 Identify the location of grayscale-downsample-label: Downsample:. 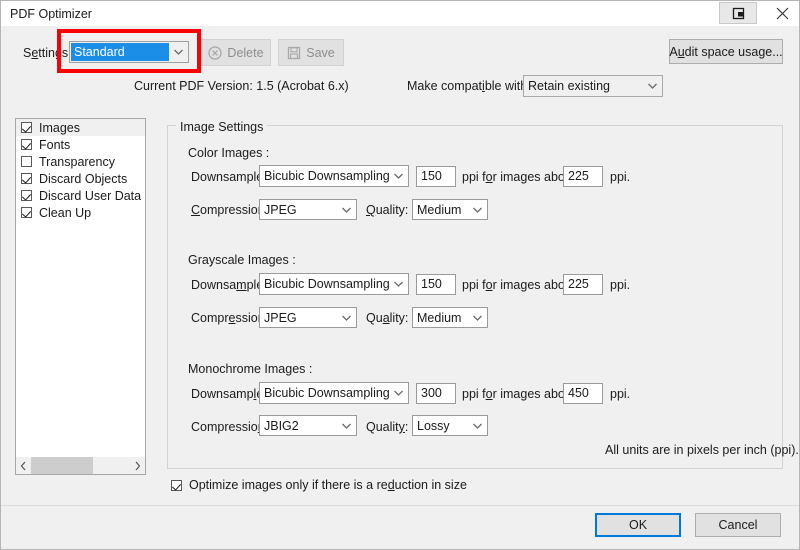
(229, 285).